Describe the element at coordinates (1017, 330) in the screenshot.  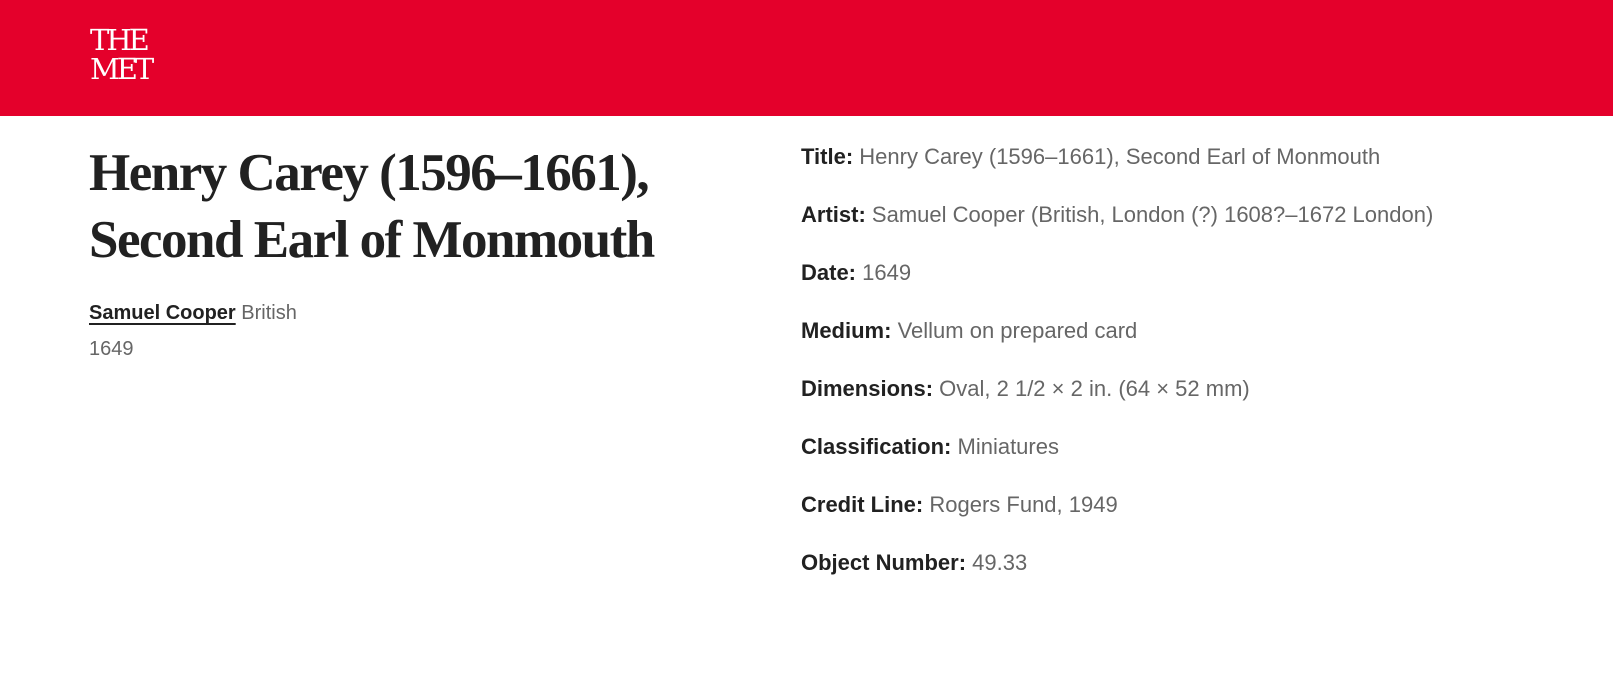
I see `detail-value: Vellum on prepared card` at that location.